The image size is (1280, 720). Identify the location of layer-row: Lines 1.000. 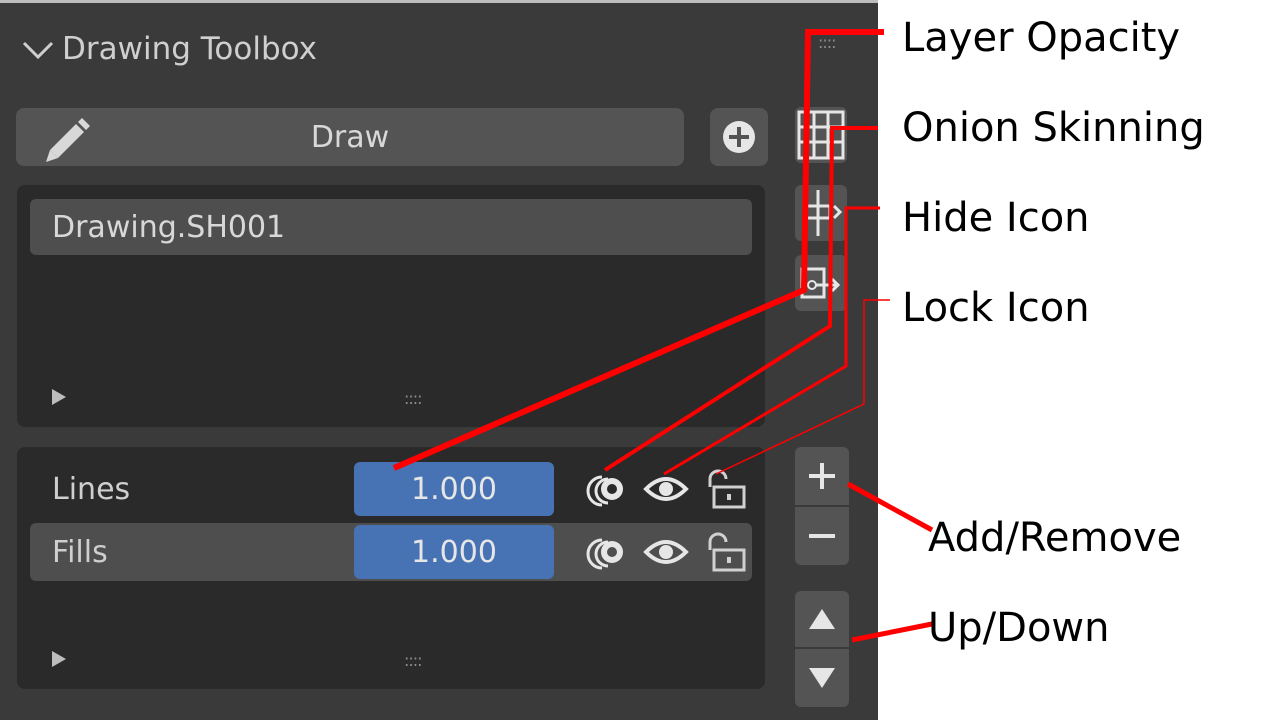
(391, 489).